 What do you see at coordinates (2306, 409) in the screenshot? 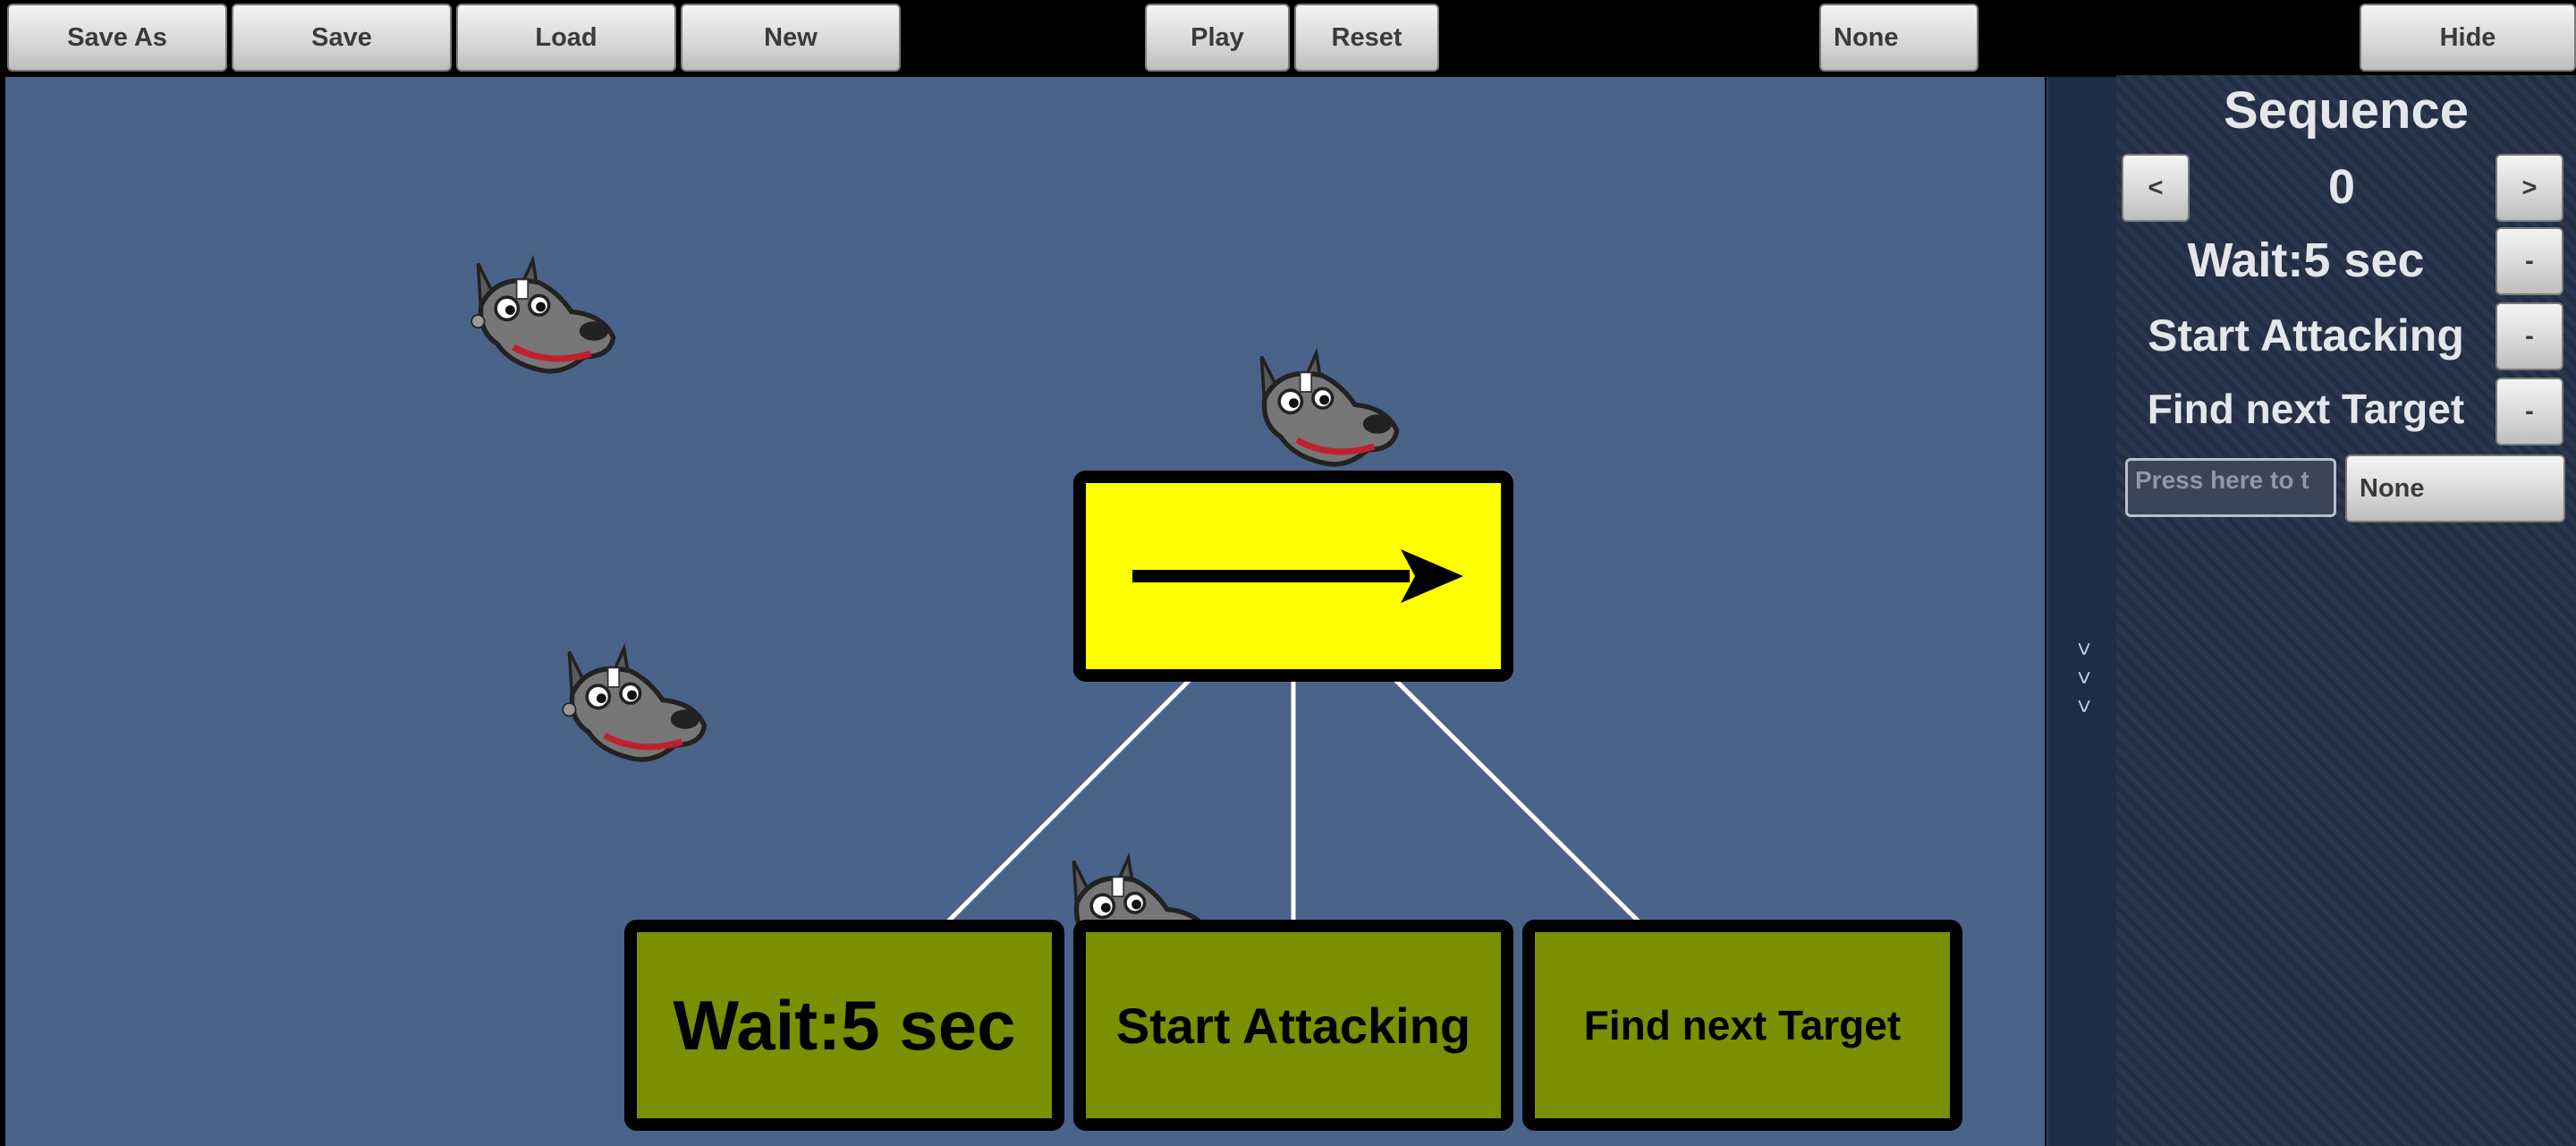
I see `child-label: Find next Target` at bounding box center [2306, 409].